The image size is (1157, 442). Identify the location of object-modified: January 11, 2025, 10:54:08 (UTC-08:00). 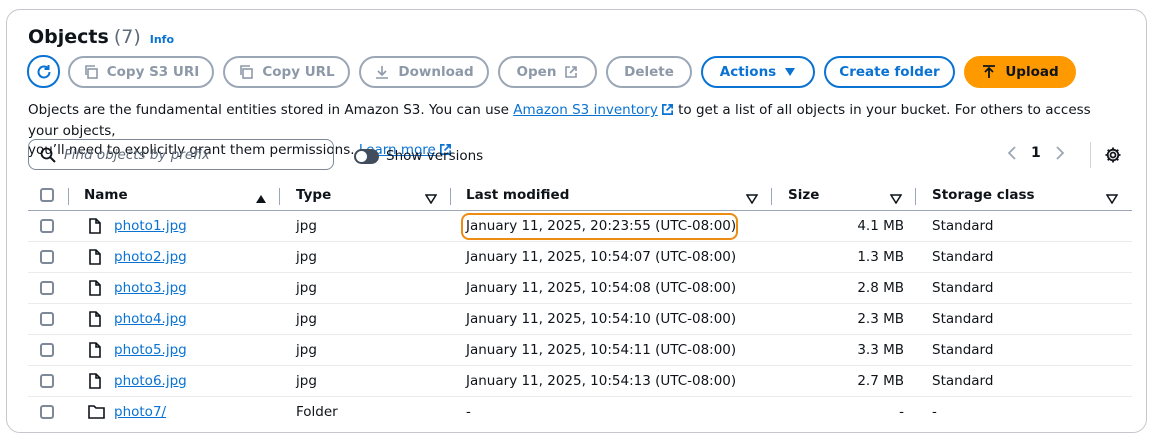
(601, 288).